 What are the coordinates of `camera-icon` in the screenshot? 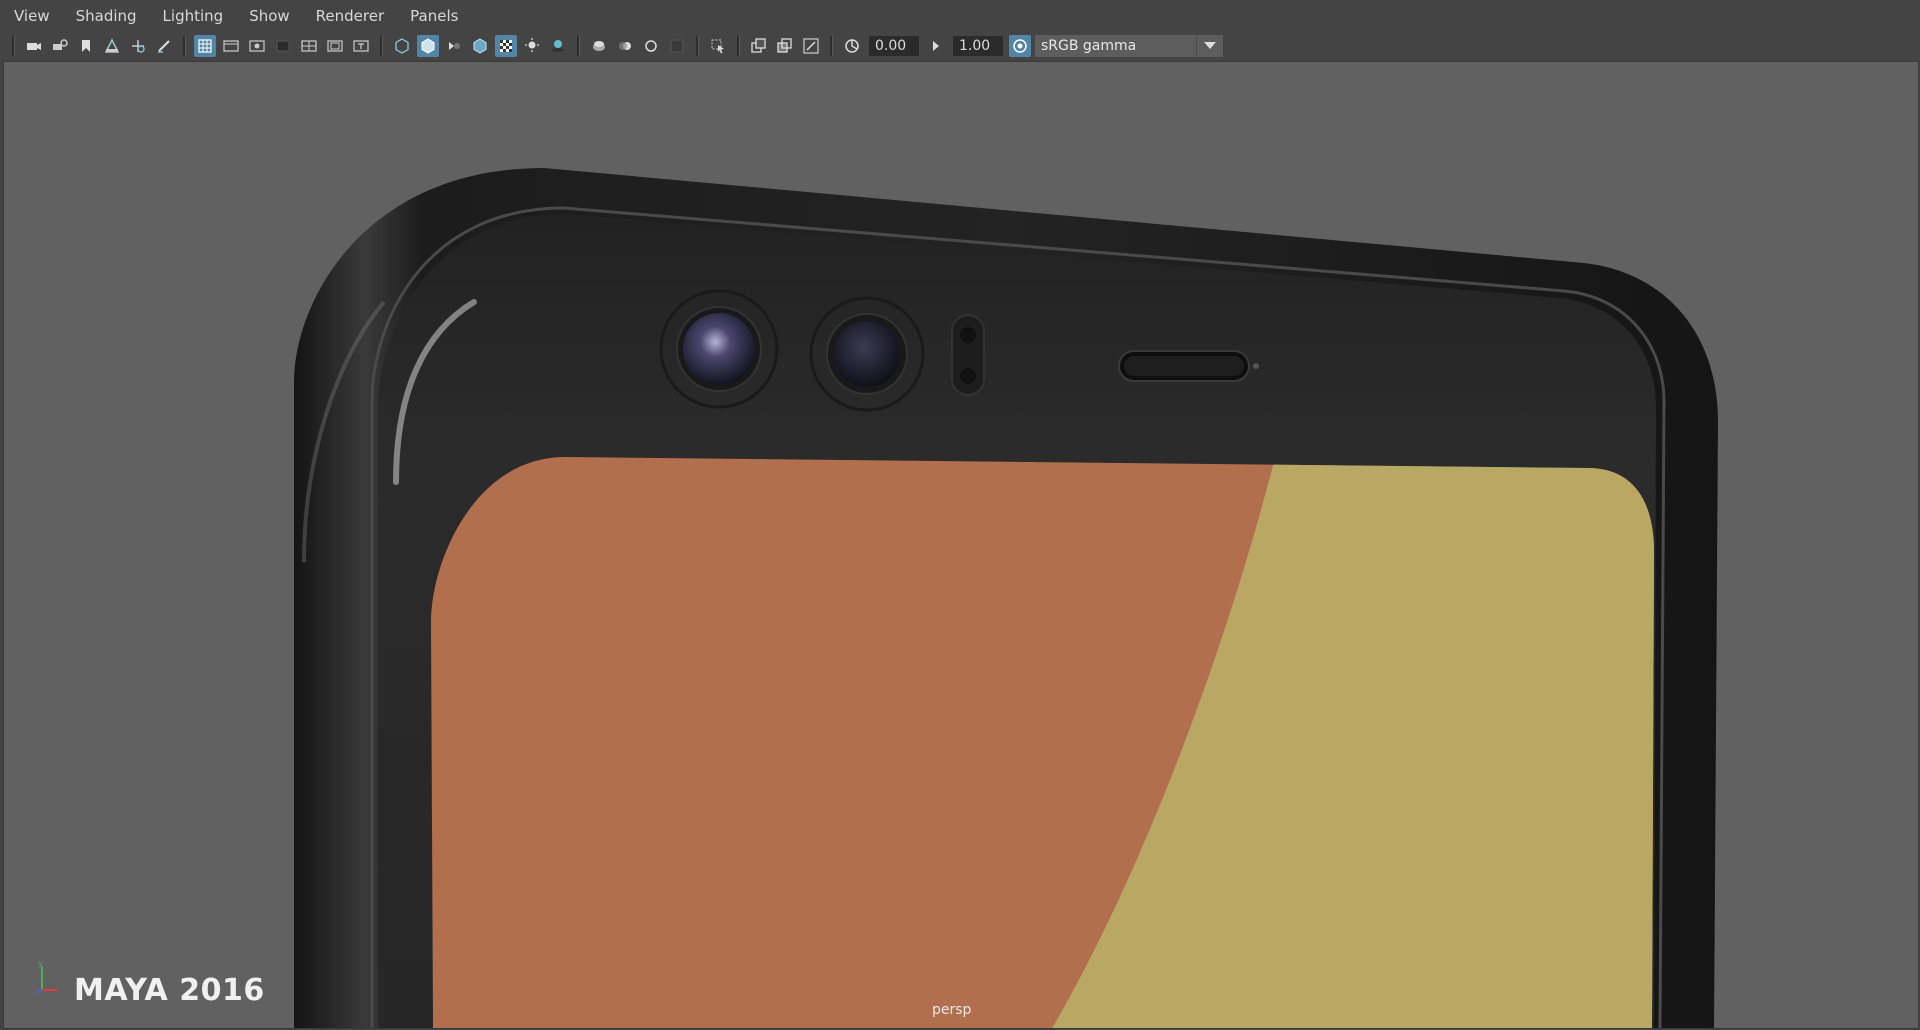 It's located at (34, 46).